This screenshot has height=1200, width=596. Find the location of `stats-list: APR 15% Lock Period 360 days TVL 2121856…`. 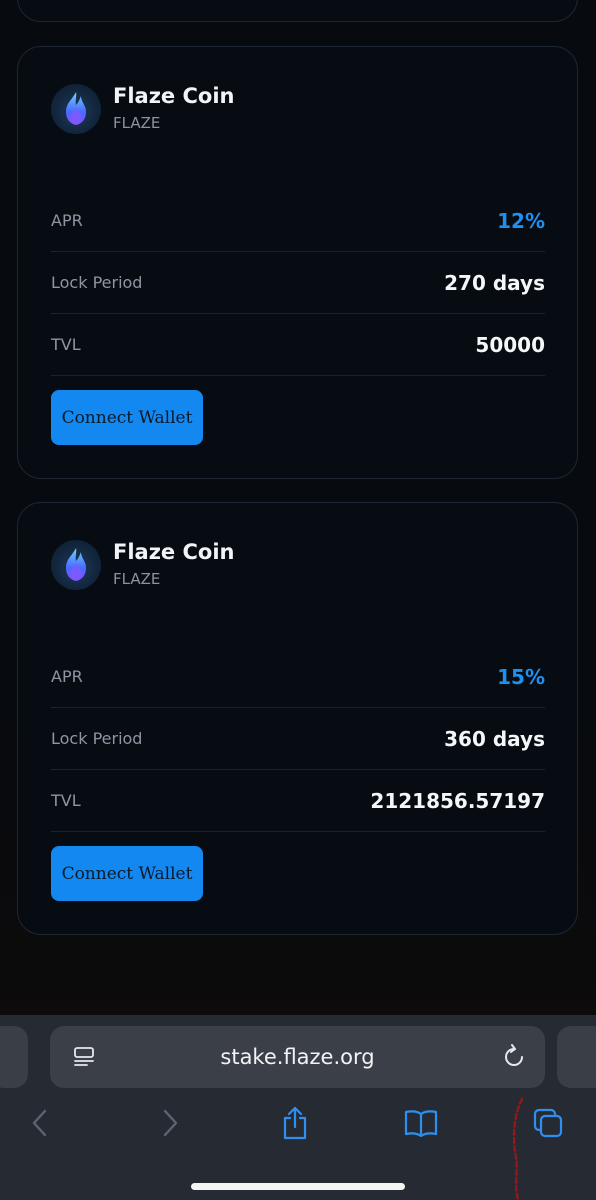

stats-list: APR 15% Lock Period 360 days TVL 2121856… is located at coordinates (298, 739).